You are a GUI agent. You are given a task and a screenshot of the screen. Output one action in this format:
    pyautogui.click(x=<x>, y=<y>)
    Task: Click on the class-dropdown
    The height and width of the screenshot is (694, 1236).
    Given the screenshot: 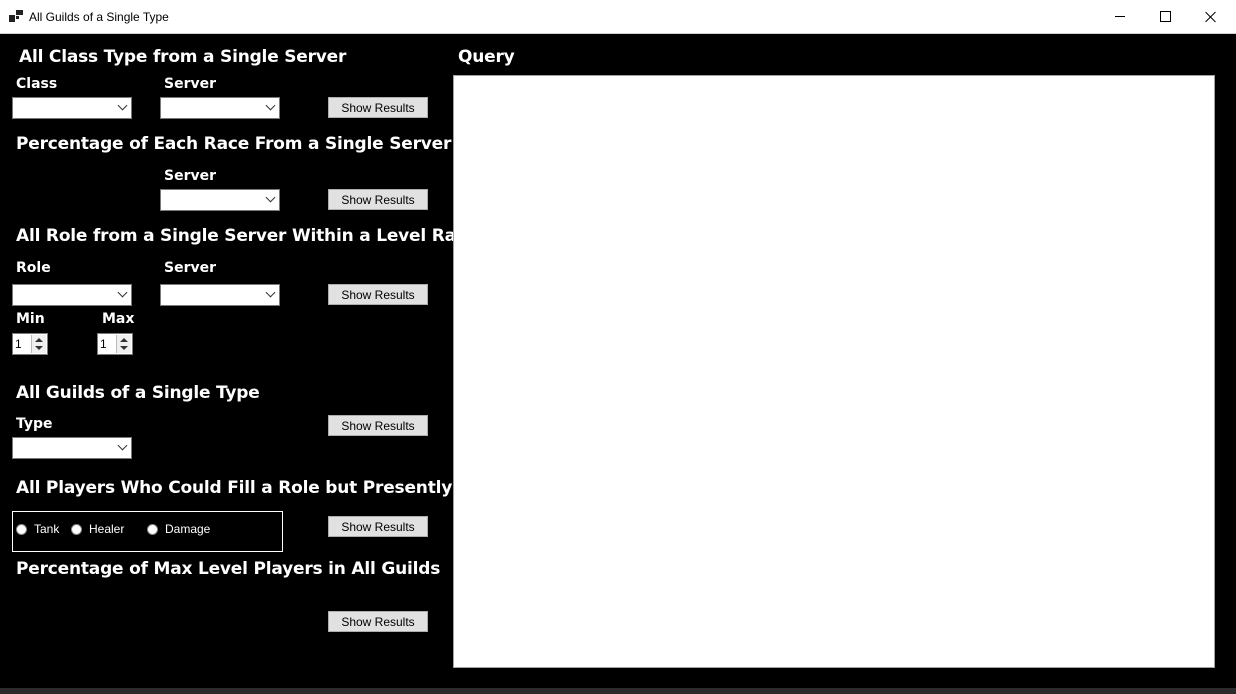 What is the action you would take?
    pyautogui.click(x=72, y=108)
    